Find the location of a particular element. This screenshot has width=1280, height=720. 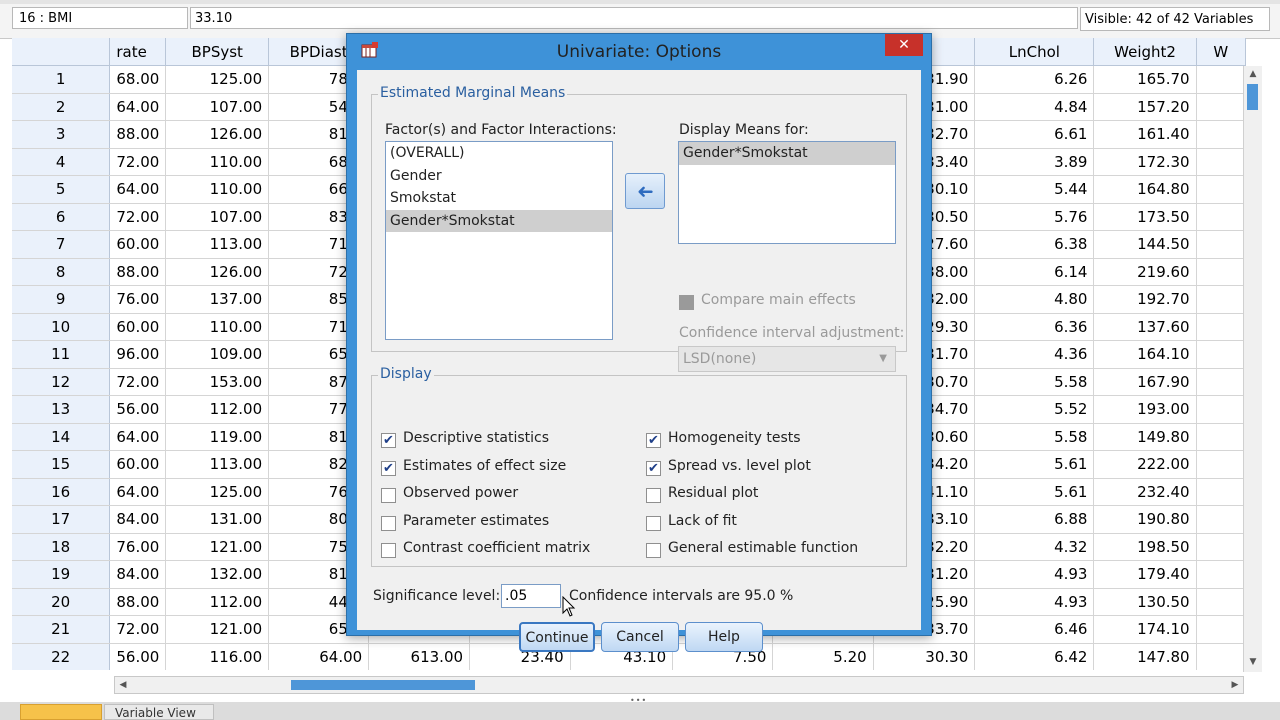

data-cell: 109.00 is located at coordinates (217, 354).